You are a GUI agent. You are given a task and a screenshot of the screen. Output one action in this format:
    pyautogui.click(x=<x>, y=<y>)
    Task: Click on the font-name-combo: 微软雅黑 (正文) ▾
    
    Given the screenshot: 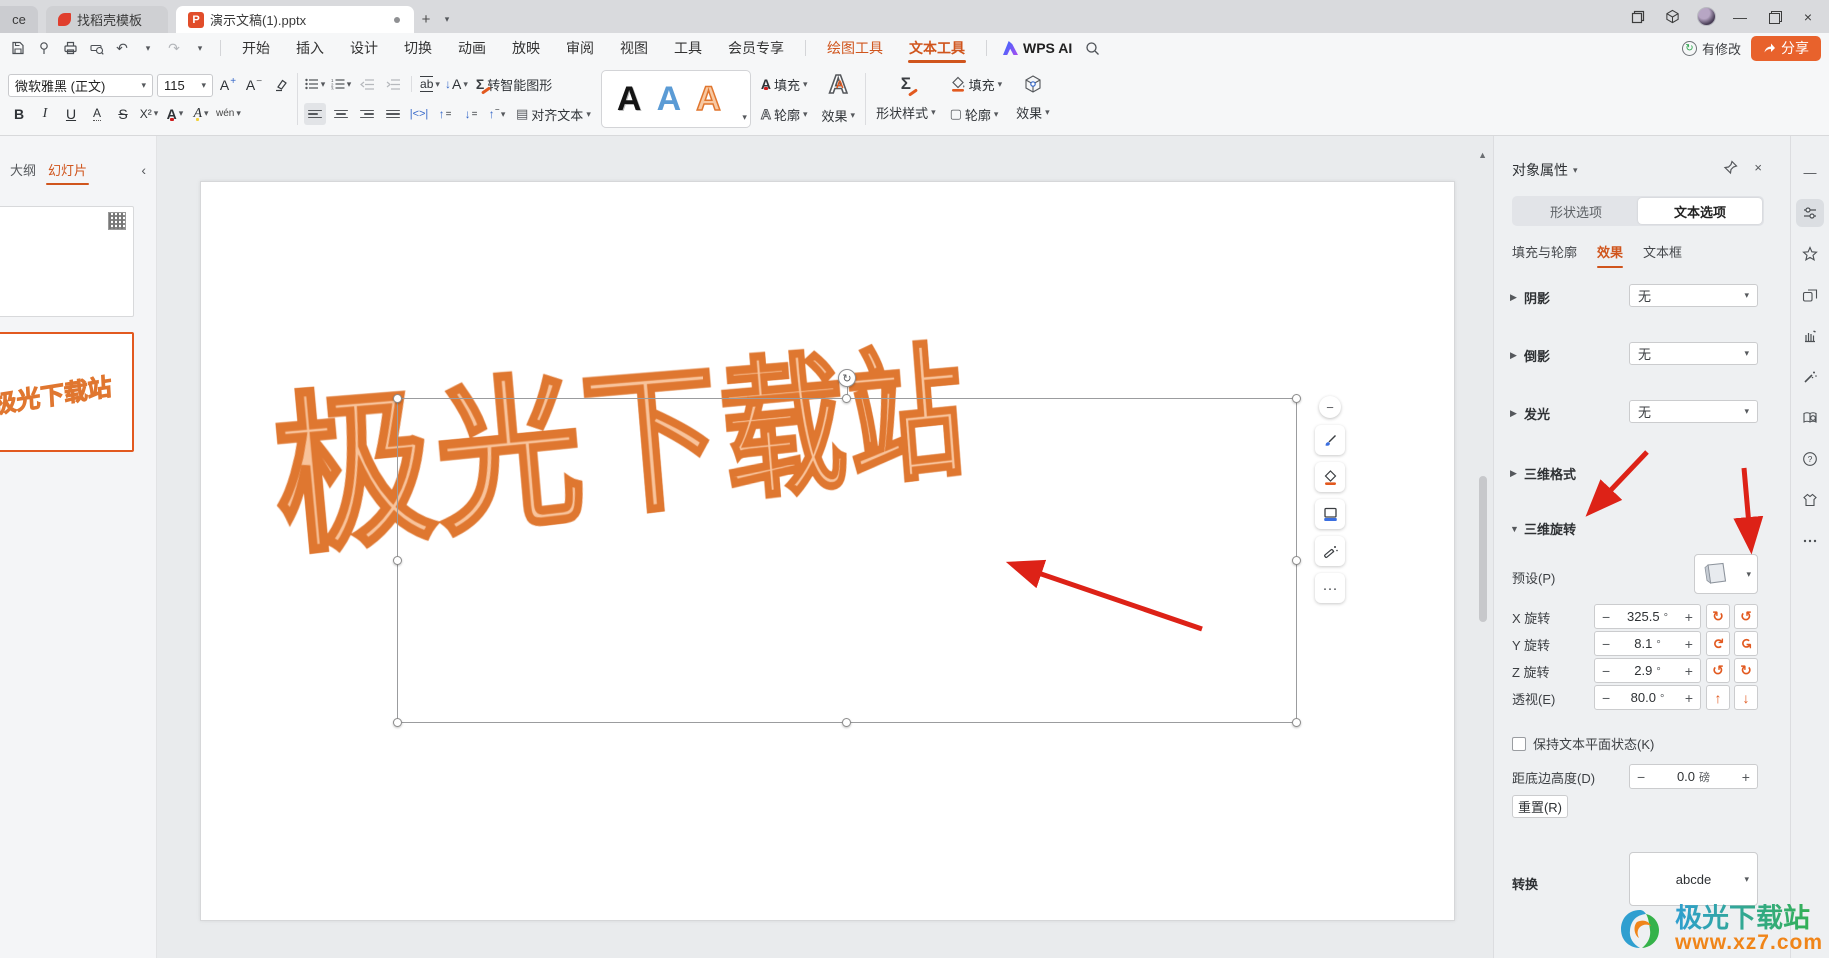 What is the action you would take?
    pyautogui.click(x=80, y=85)
    